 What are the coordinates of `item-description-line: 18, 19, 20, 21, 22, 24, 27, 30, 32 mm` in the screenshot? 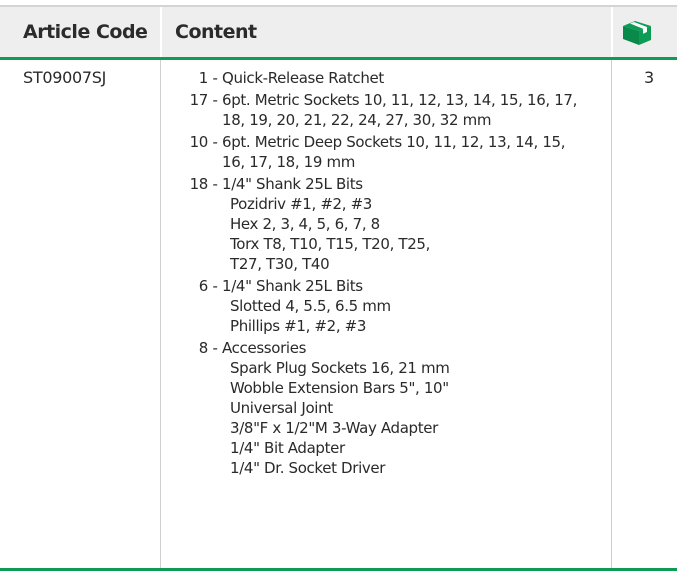 It's located at (357, 120).